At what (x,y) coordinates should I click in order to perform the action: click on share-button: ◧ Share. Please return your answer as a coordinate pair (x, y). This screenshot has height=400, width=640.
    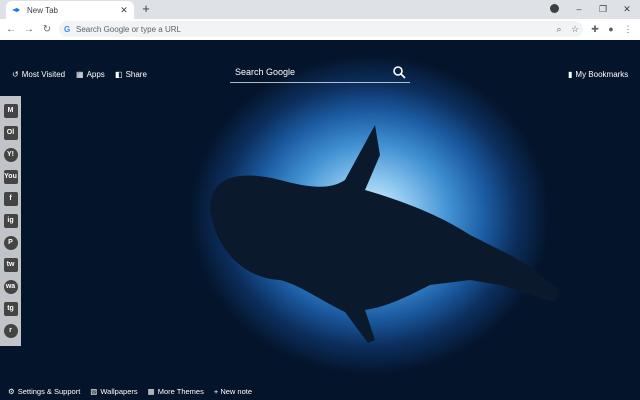
    Looking at the image, I should click on (131, 74).